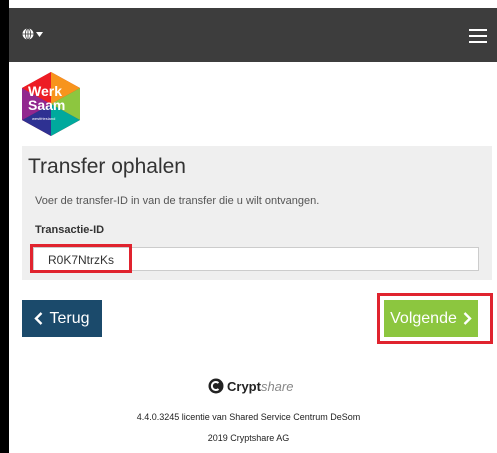 Image resolution: width=497 pixels, height=453 pixels. Describe the element at coordinates (244, 386) in the screenshot. I see `brand-bold: Crypt` at that location.